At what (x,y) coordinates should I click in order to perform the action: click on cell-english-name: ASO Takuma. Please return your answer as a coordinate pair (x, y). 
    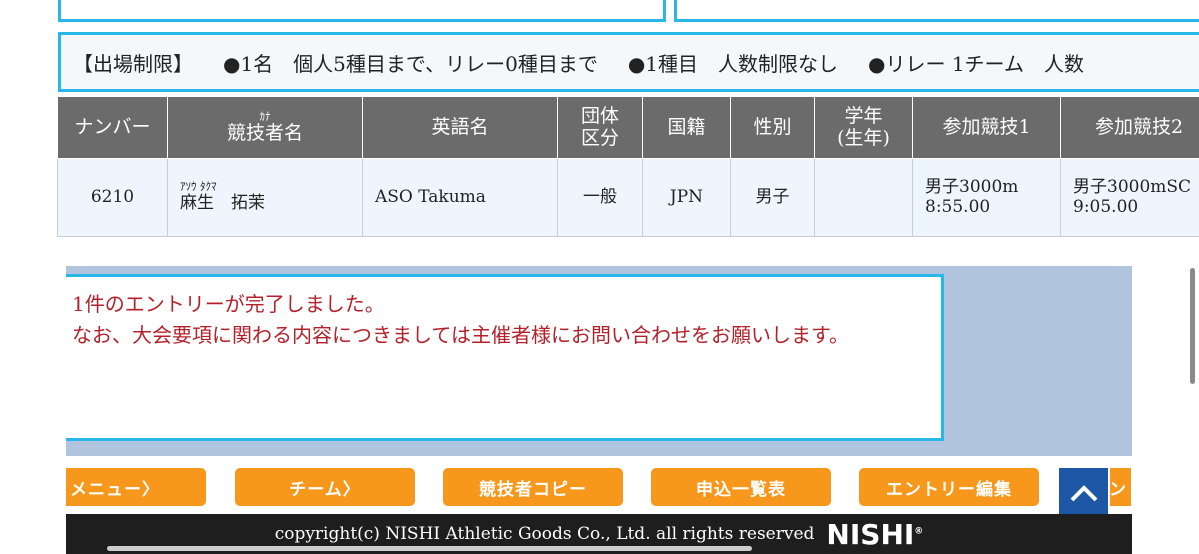
    Looking at the image, I should click on (460, 197).